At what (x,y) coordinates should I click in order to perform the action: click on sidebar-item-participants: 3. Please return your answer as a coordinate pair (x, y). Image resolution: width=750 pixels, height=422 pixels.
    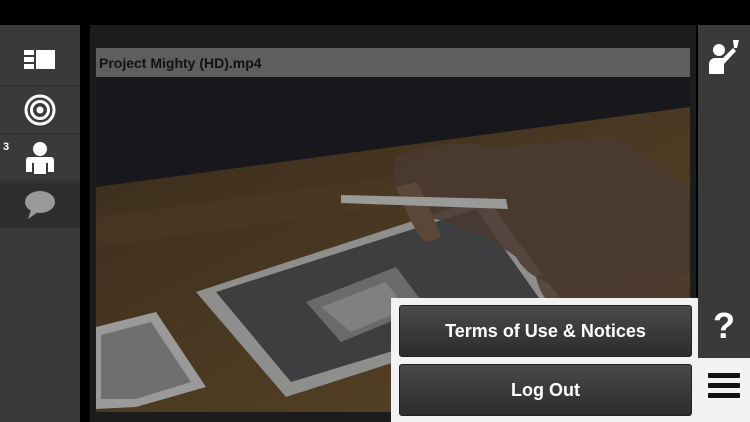
    Looking at the image, I should click on (40, 158).